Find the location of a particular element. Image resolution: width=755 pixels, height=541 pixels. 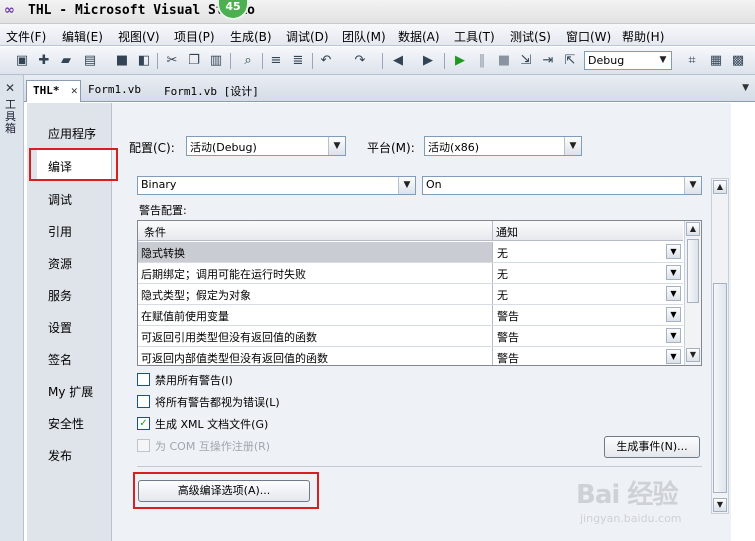

visual-studio-logo-icon: ∞ is located at coordinates (9, 10).